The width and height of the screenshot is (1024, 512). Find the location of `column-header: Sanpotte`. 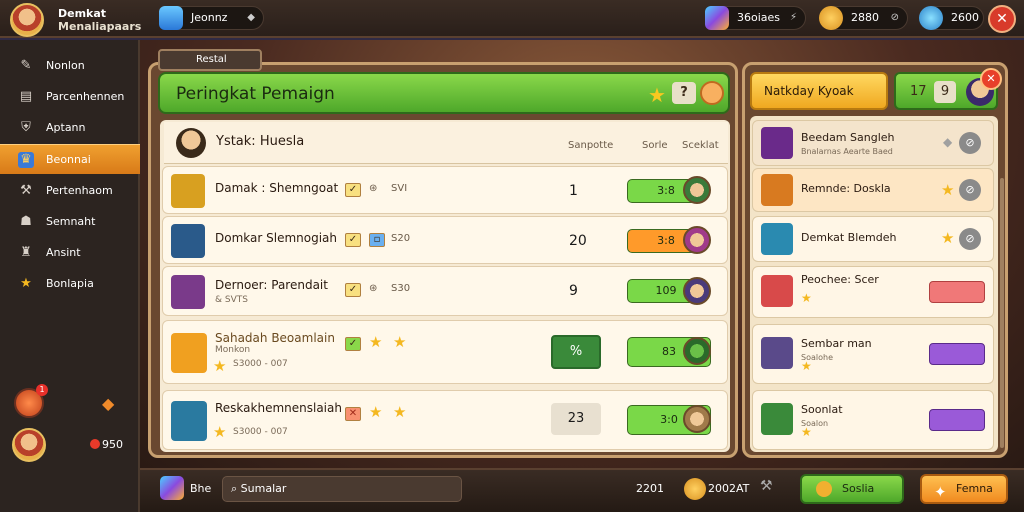

column-header: Sanpotte is located at coordinates (591, 145).